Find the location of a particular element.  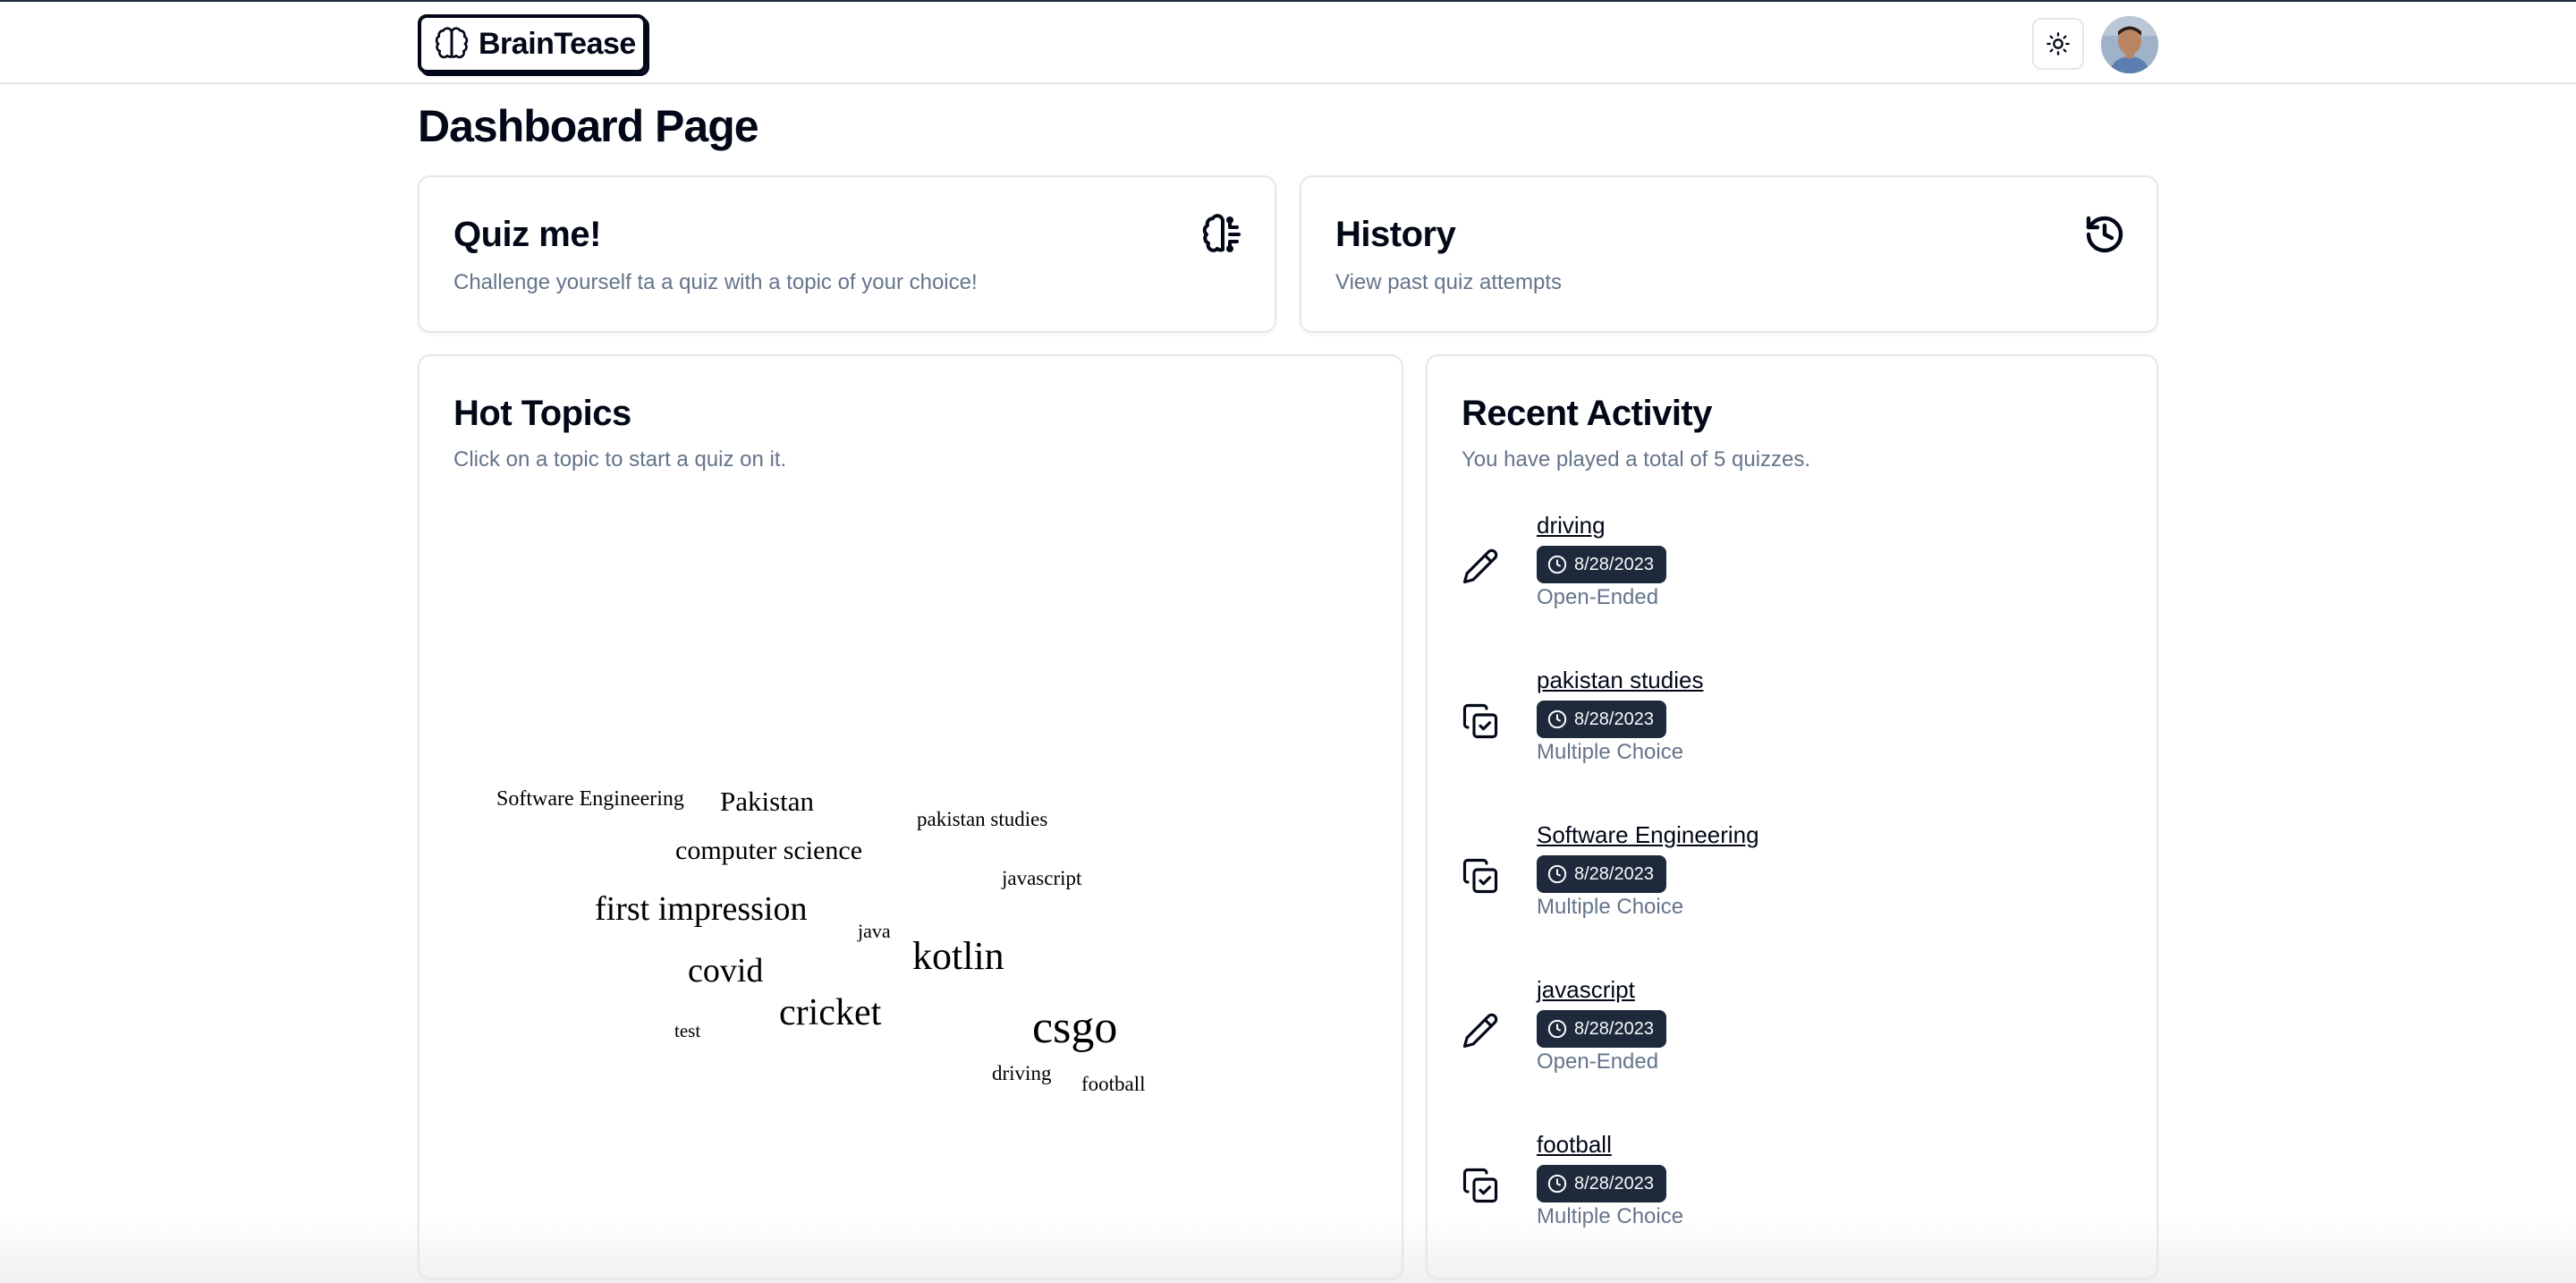

page-title: Dashboard Page is located at coordinates (588, 126).